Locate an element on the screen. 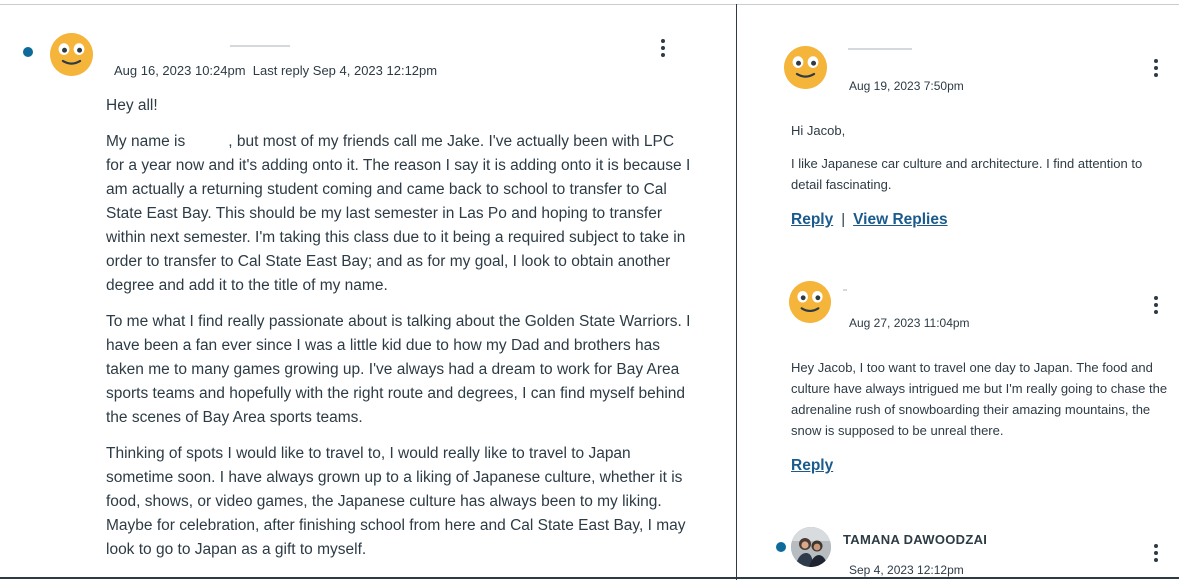  reply-actions: Reply is located at coordinates (812, 466).